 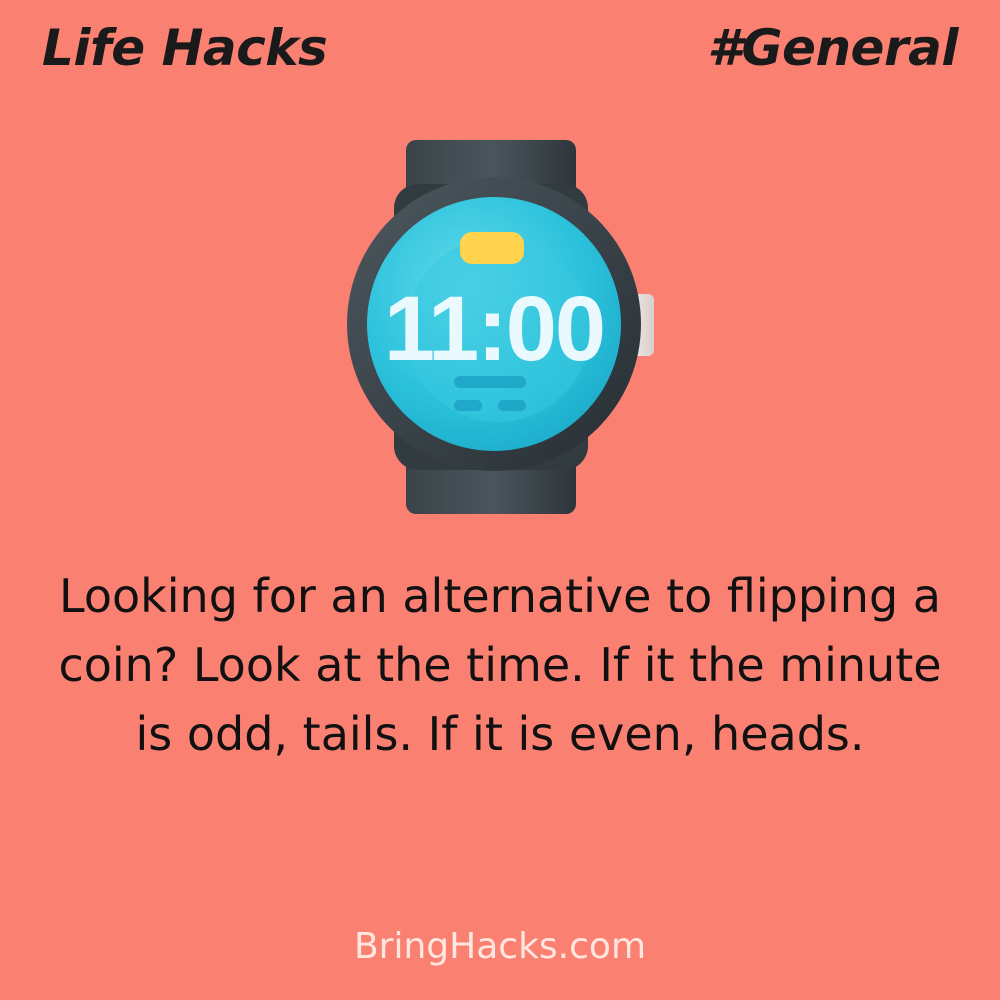 I want to click on category-tag: #General, so click(x=832, y=48).